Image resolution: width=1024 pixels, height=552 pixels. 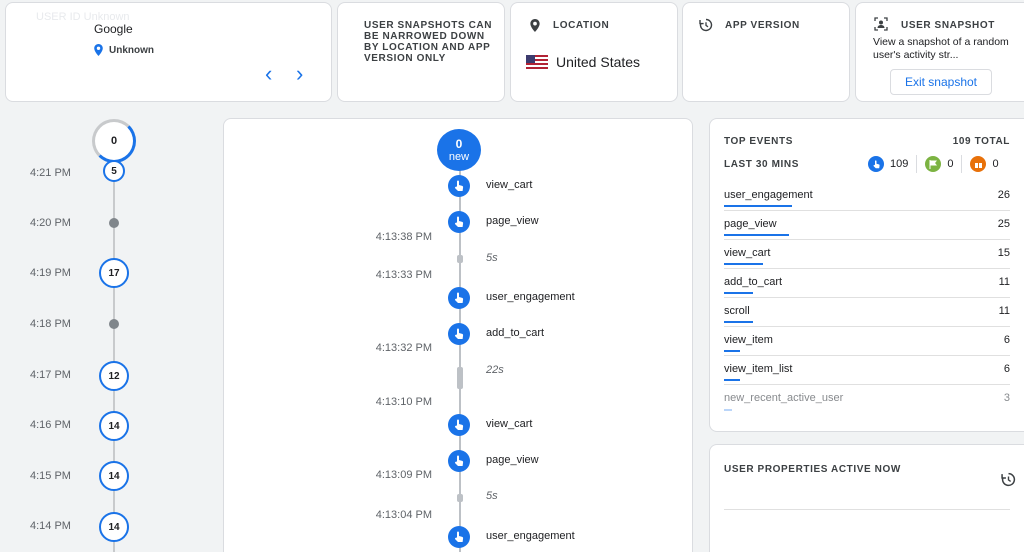 What do you see at coordinates (50, 173) in the screenshot?
I see `timeline-time: 4:21 PM` at bounding box center [50, 173].